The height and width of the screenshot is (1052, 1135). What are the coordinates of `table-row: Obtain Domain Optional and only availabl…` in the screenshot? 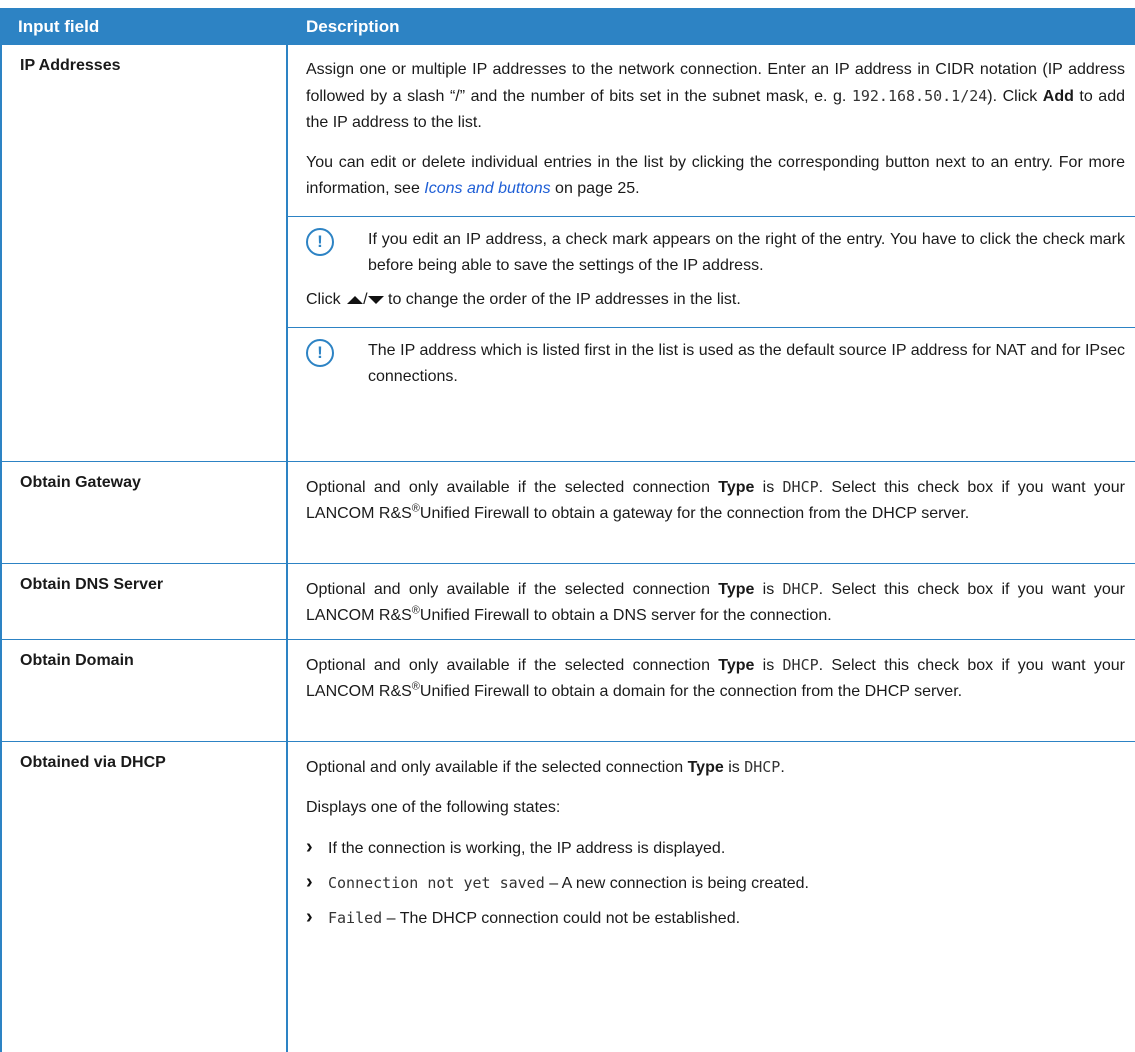 It's located at (567, 691).